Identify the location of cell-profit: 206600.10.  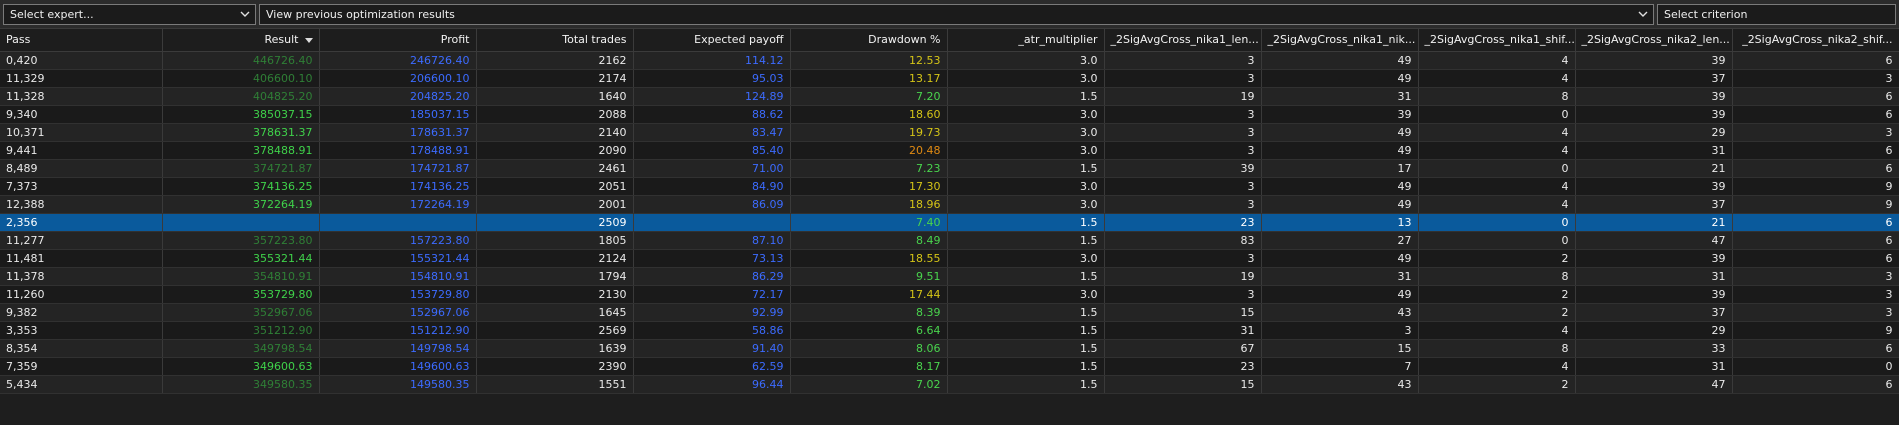
(398, 78).